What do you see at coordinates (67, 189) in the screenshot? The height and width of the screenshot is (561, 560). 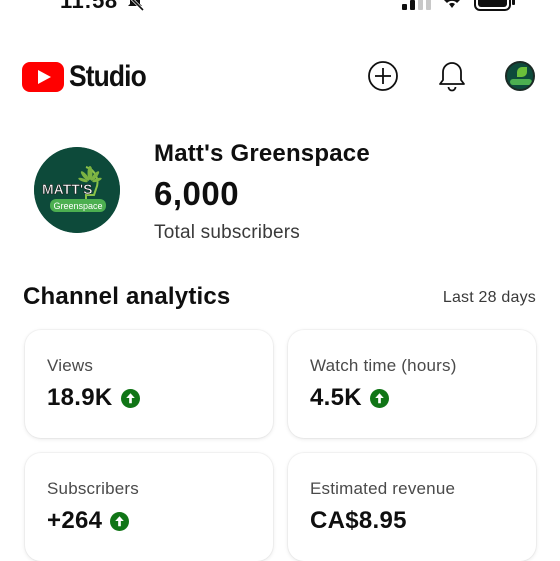 I see `avatar-text-top: MATT'S` at bounding box center [67, 189].